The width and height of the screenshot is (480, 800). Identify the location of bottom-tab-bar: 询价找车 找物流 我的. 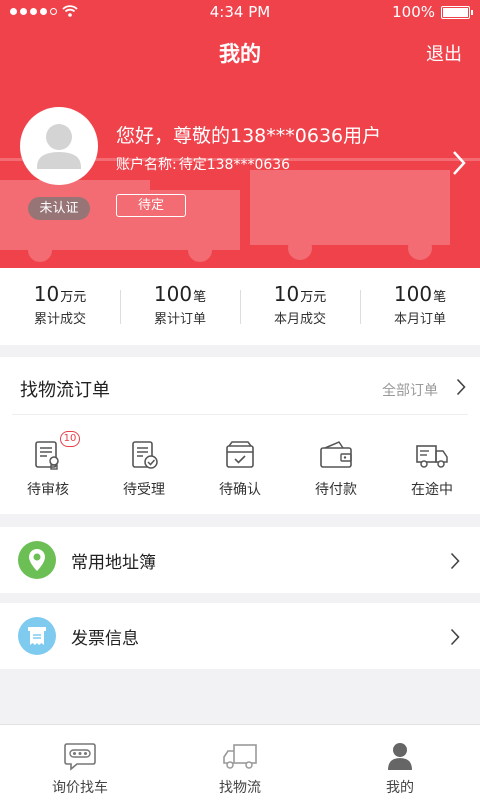
(240, 762).